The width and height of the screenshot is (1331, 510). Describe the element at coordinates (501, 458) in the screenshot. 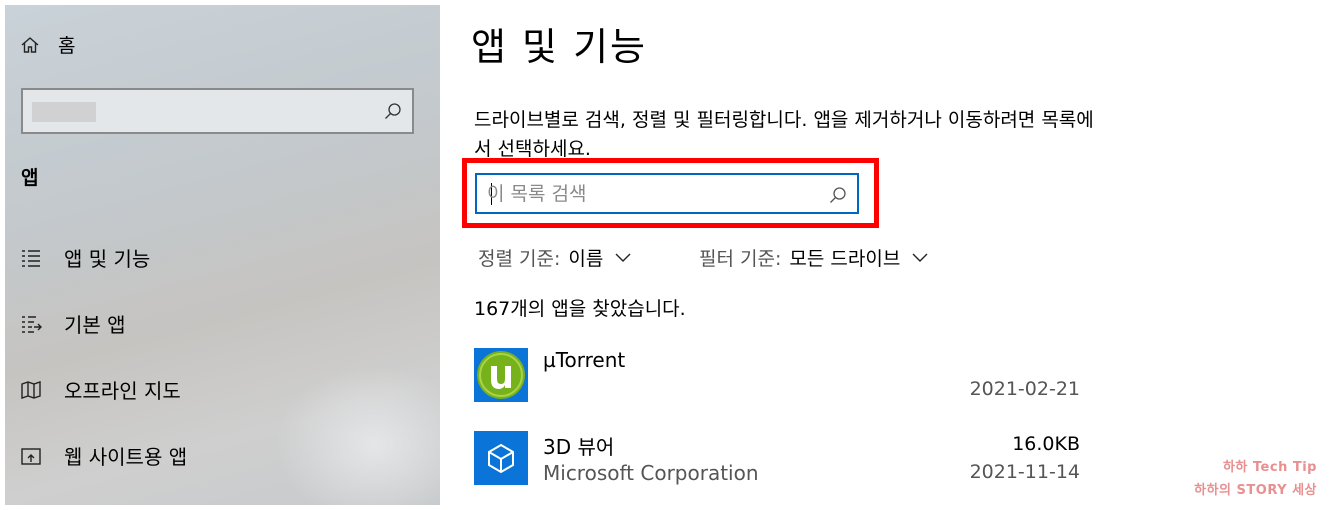

I see `3d-viewer-icon` at that location.